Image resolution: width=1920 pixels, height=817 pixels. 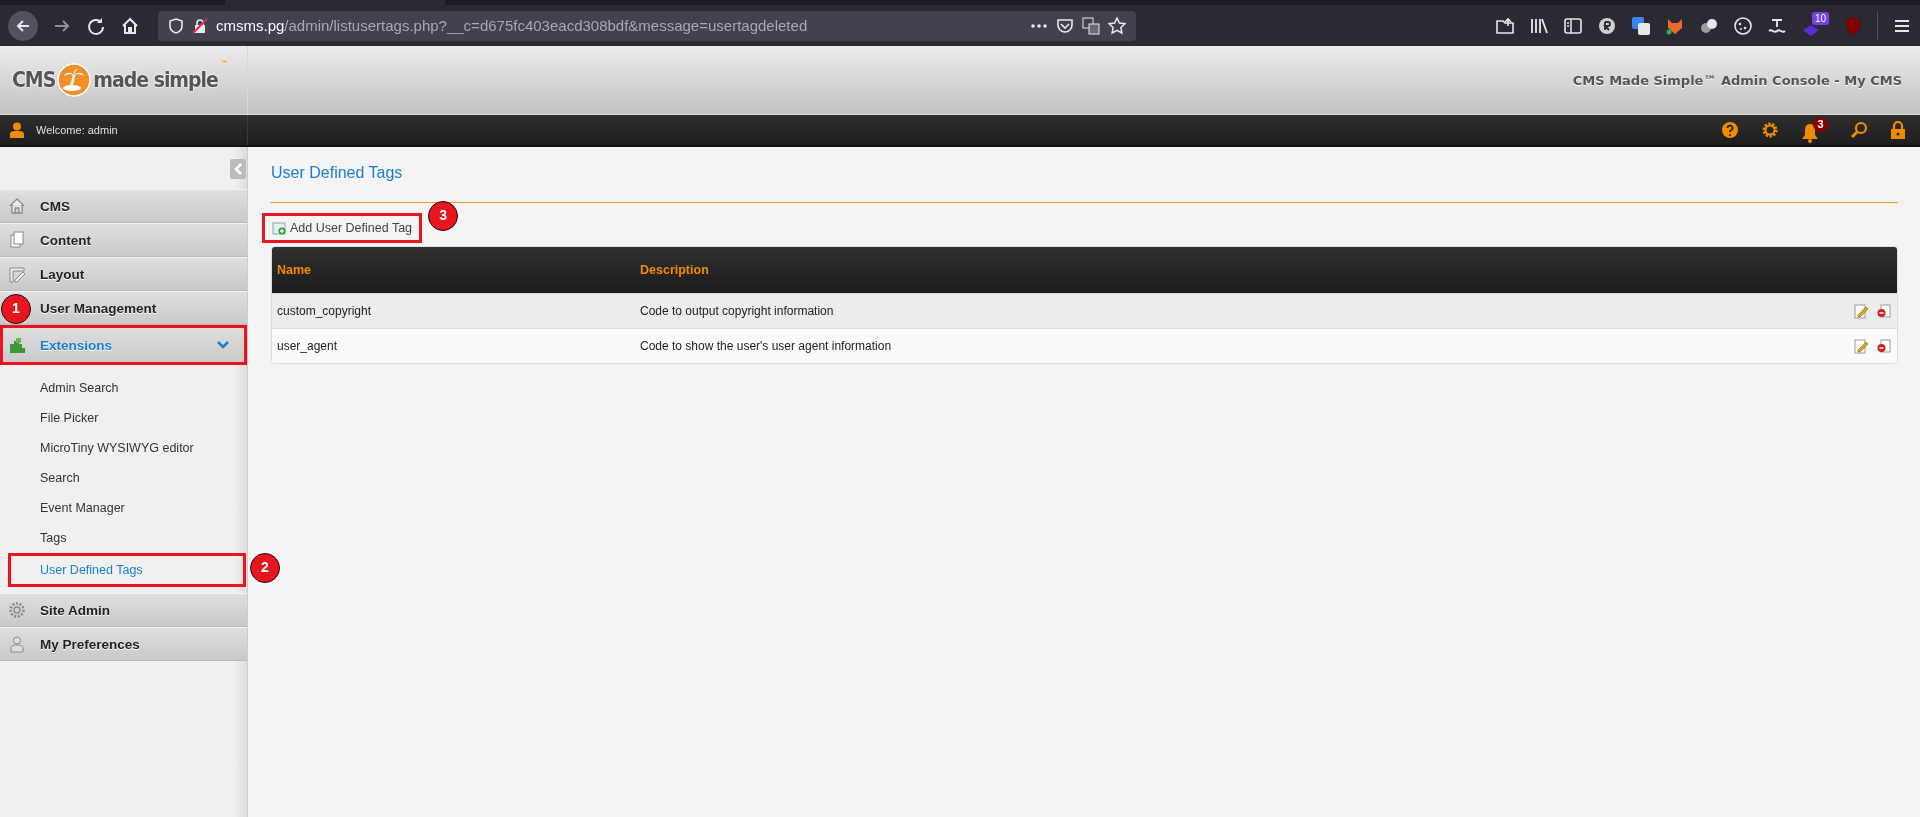 I want to click on circle-r-icon, so click(x=1607, y=25).